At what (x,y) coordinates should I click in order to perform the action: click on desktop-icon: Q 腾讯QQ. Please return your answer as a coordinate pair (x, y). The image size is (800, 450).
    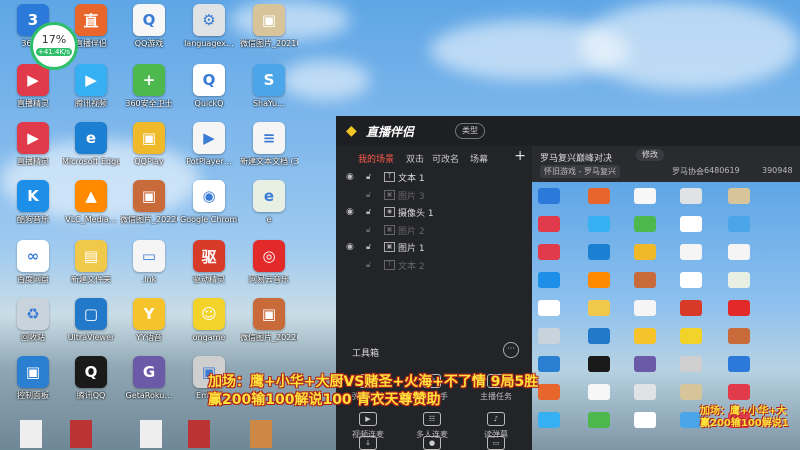
    Looking at the image, I should click on (91, 378).